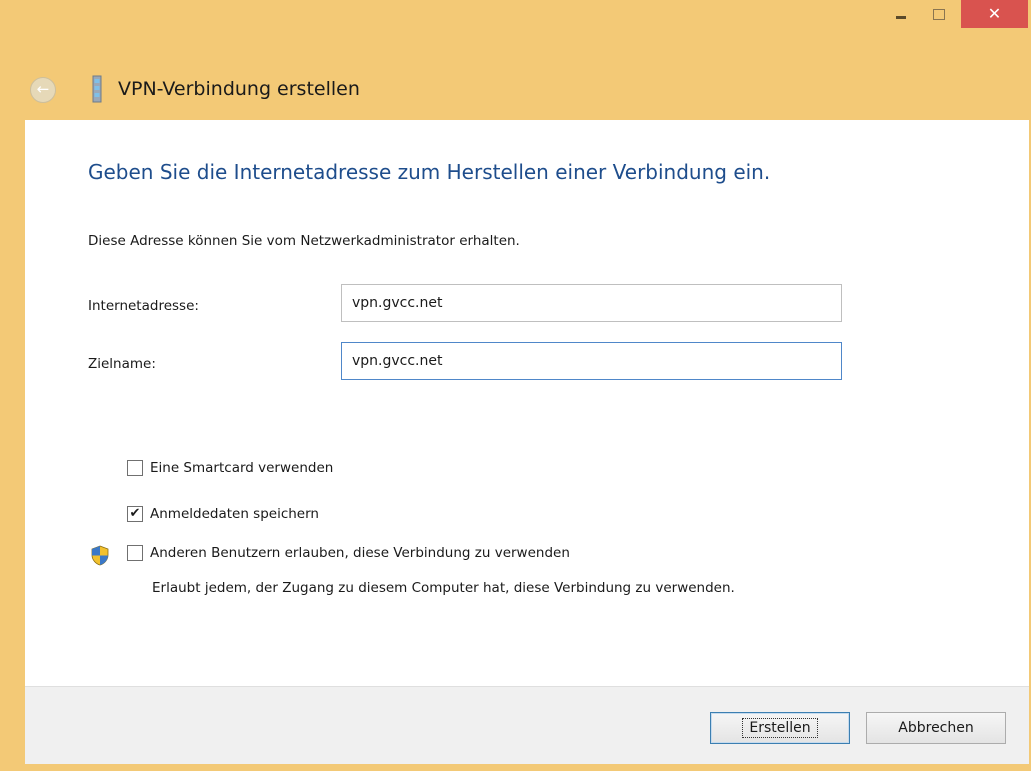  I want to click on window-title: VPN-Verbindung erstellen, so click(239, 89).